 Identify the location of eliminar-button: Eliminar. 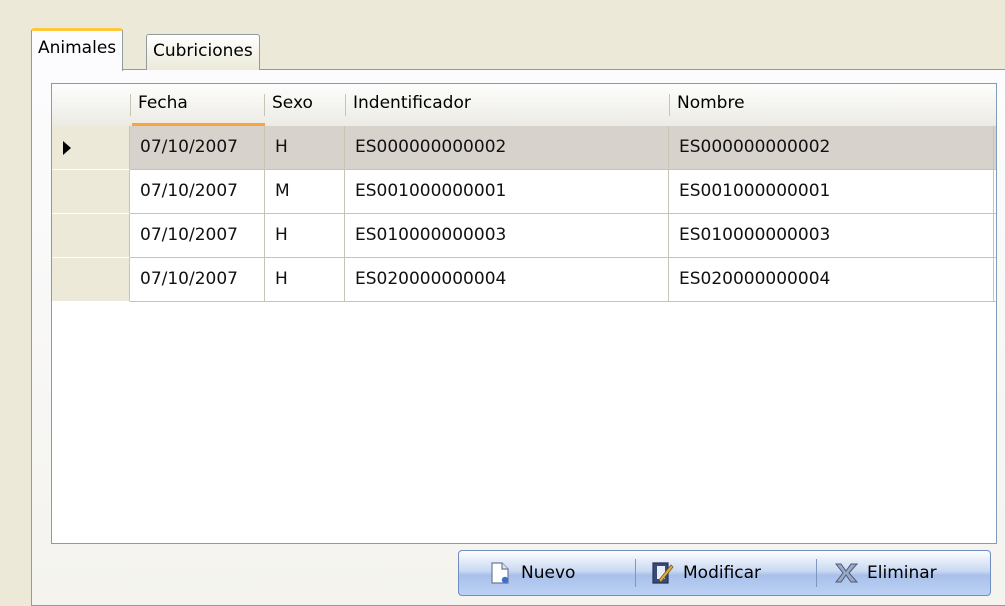
(885, 573).